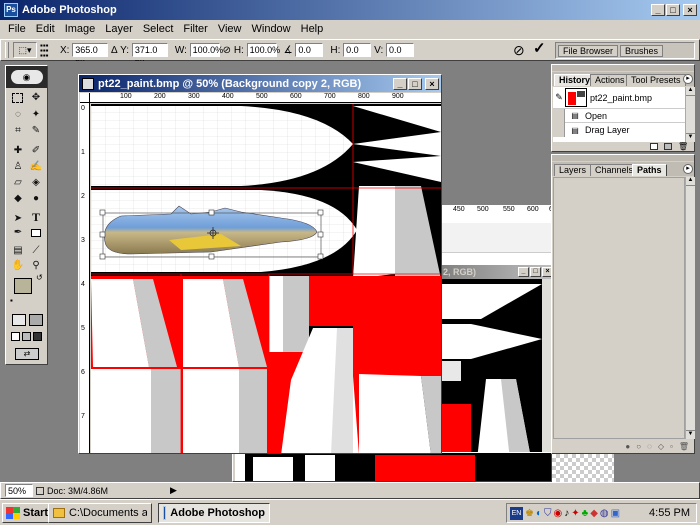  What do you see at coordinates (36, 115) in the screenshot?
I see `magic-wand-tool-icon: ✦` at bounding box center [36, 115].